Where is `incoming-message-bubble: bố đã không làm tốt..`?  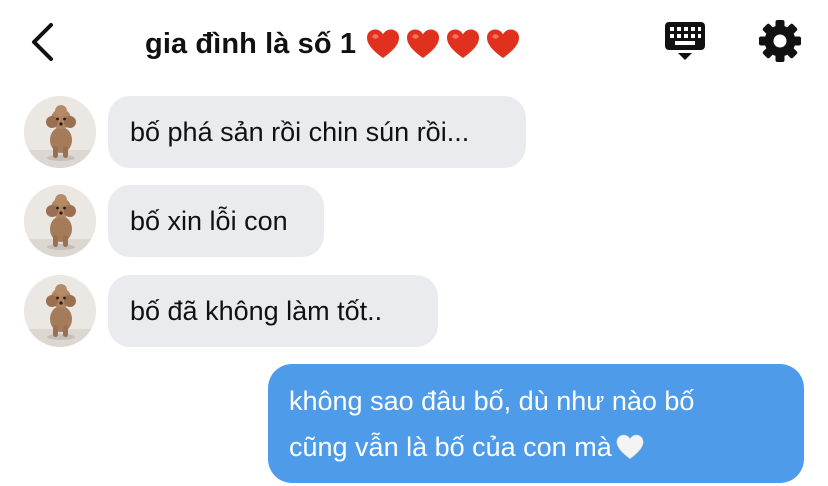 incoming-message-bubble: bố đã không làm tốt.. is located at coordinates (273, 311).